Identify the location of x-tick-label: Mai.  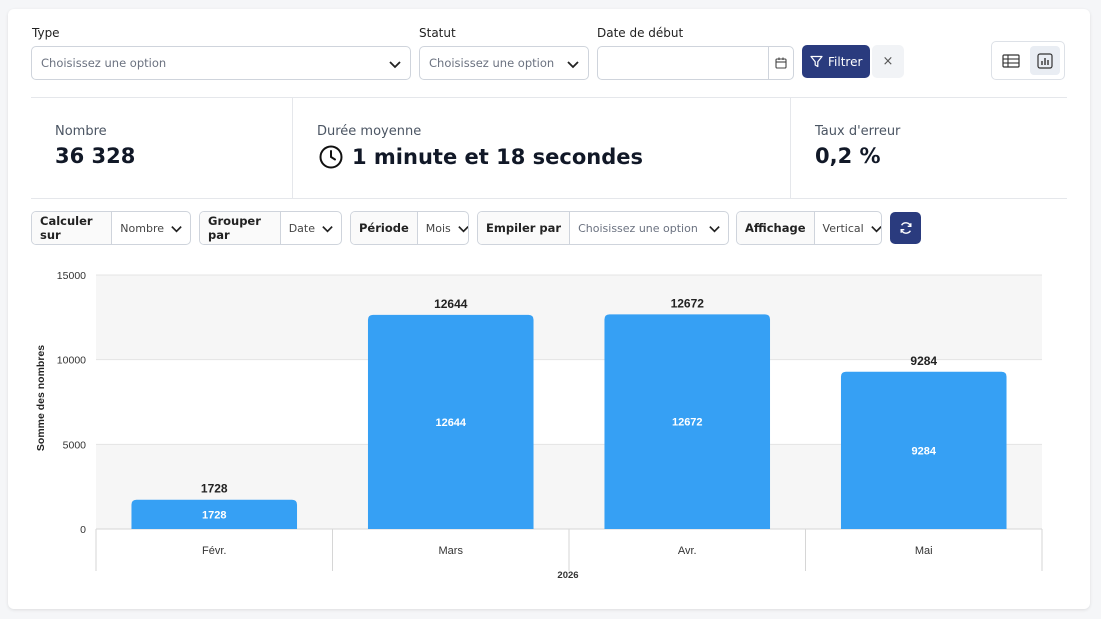
(924, 551).